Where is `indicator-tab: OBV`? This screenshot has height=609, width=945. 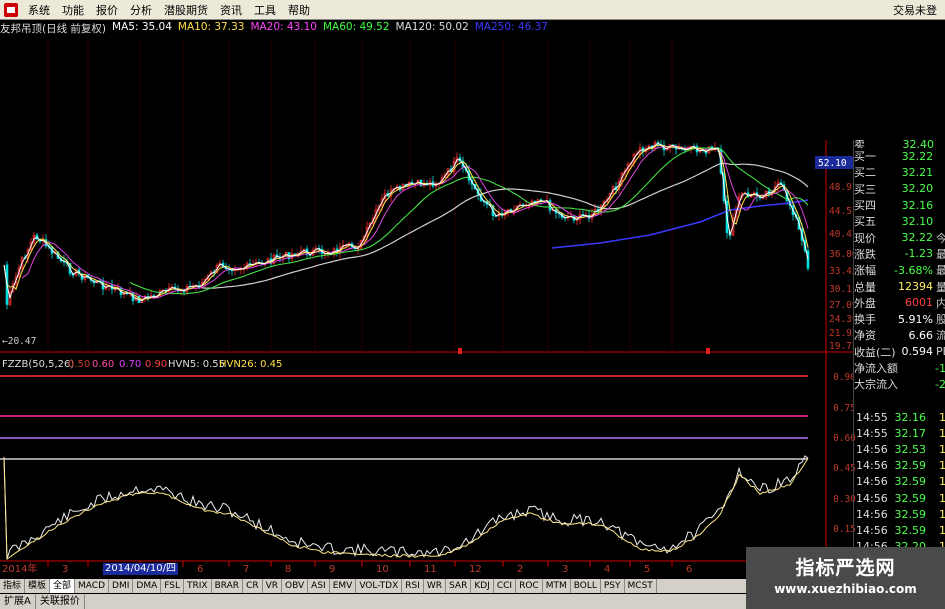 indicator-tab: OBV is located at coordinates (295, 586).